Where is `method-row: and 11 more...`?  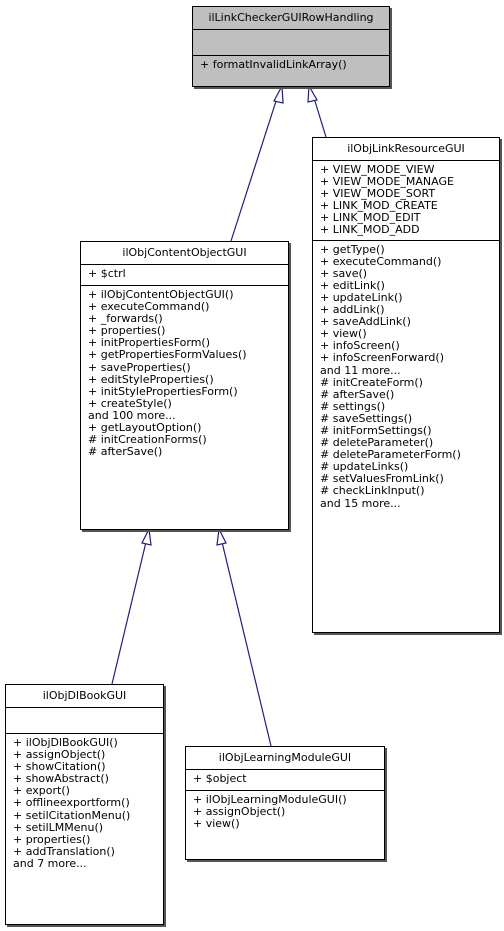 method-row: and 11 more... is located at coordinates (360, 370).